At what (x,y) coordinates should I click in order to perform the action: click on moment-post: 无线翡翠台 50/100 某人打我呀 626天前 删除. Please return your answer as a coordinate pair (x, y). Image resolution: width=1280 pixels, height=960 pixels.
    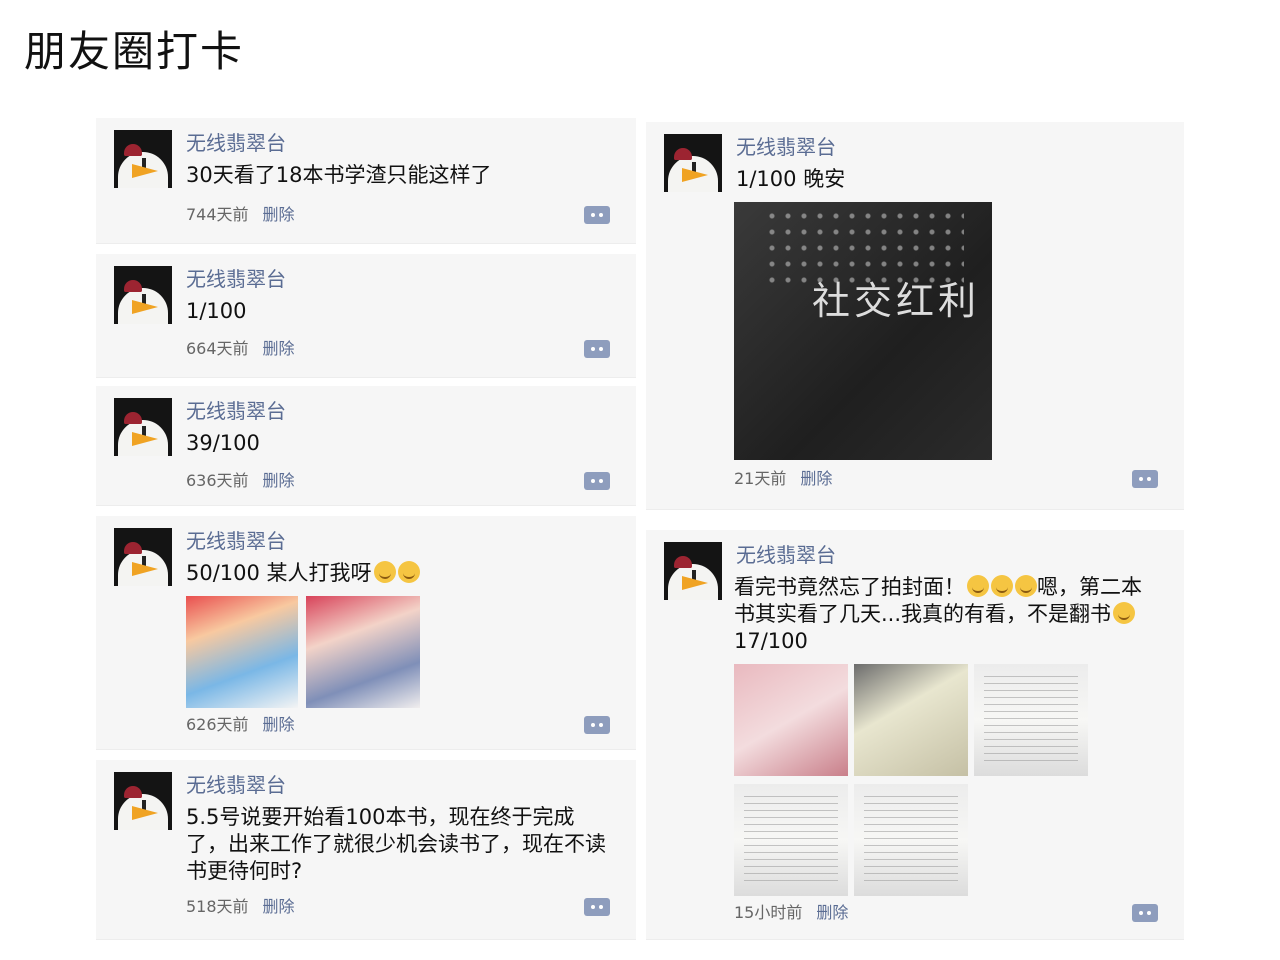
    Looking at the image, I should click on (366, 633).